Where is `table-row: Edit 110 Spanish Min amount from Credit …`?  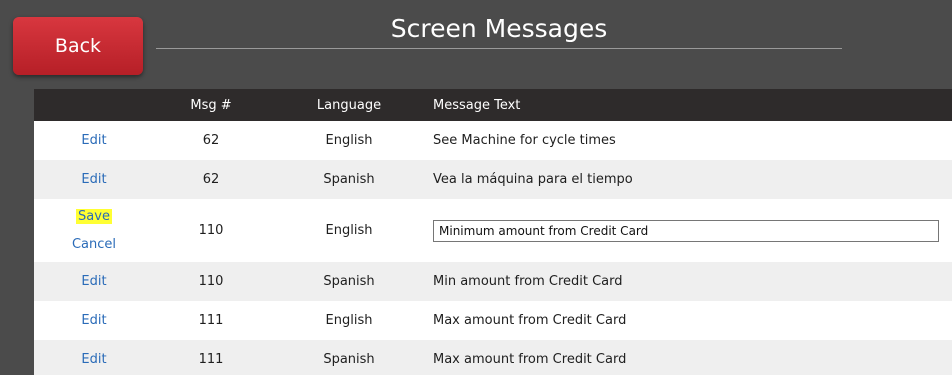 table-row: Edit 110 Spanish Min amount from Credit … is located at coordinates (493, 281).